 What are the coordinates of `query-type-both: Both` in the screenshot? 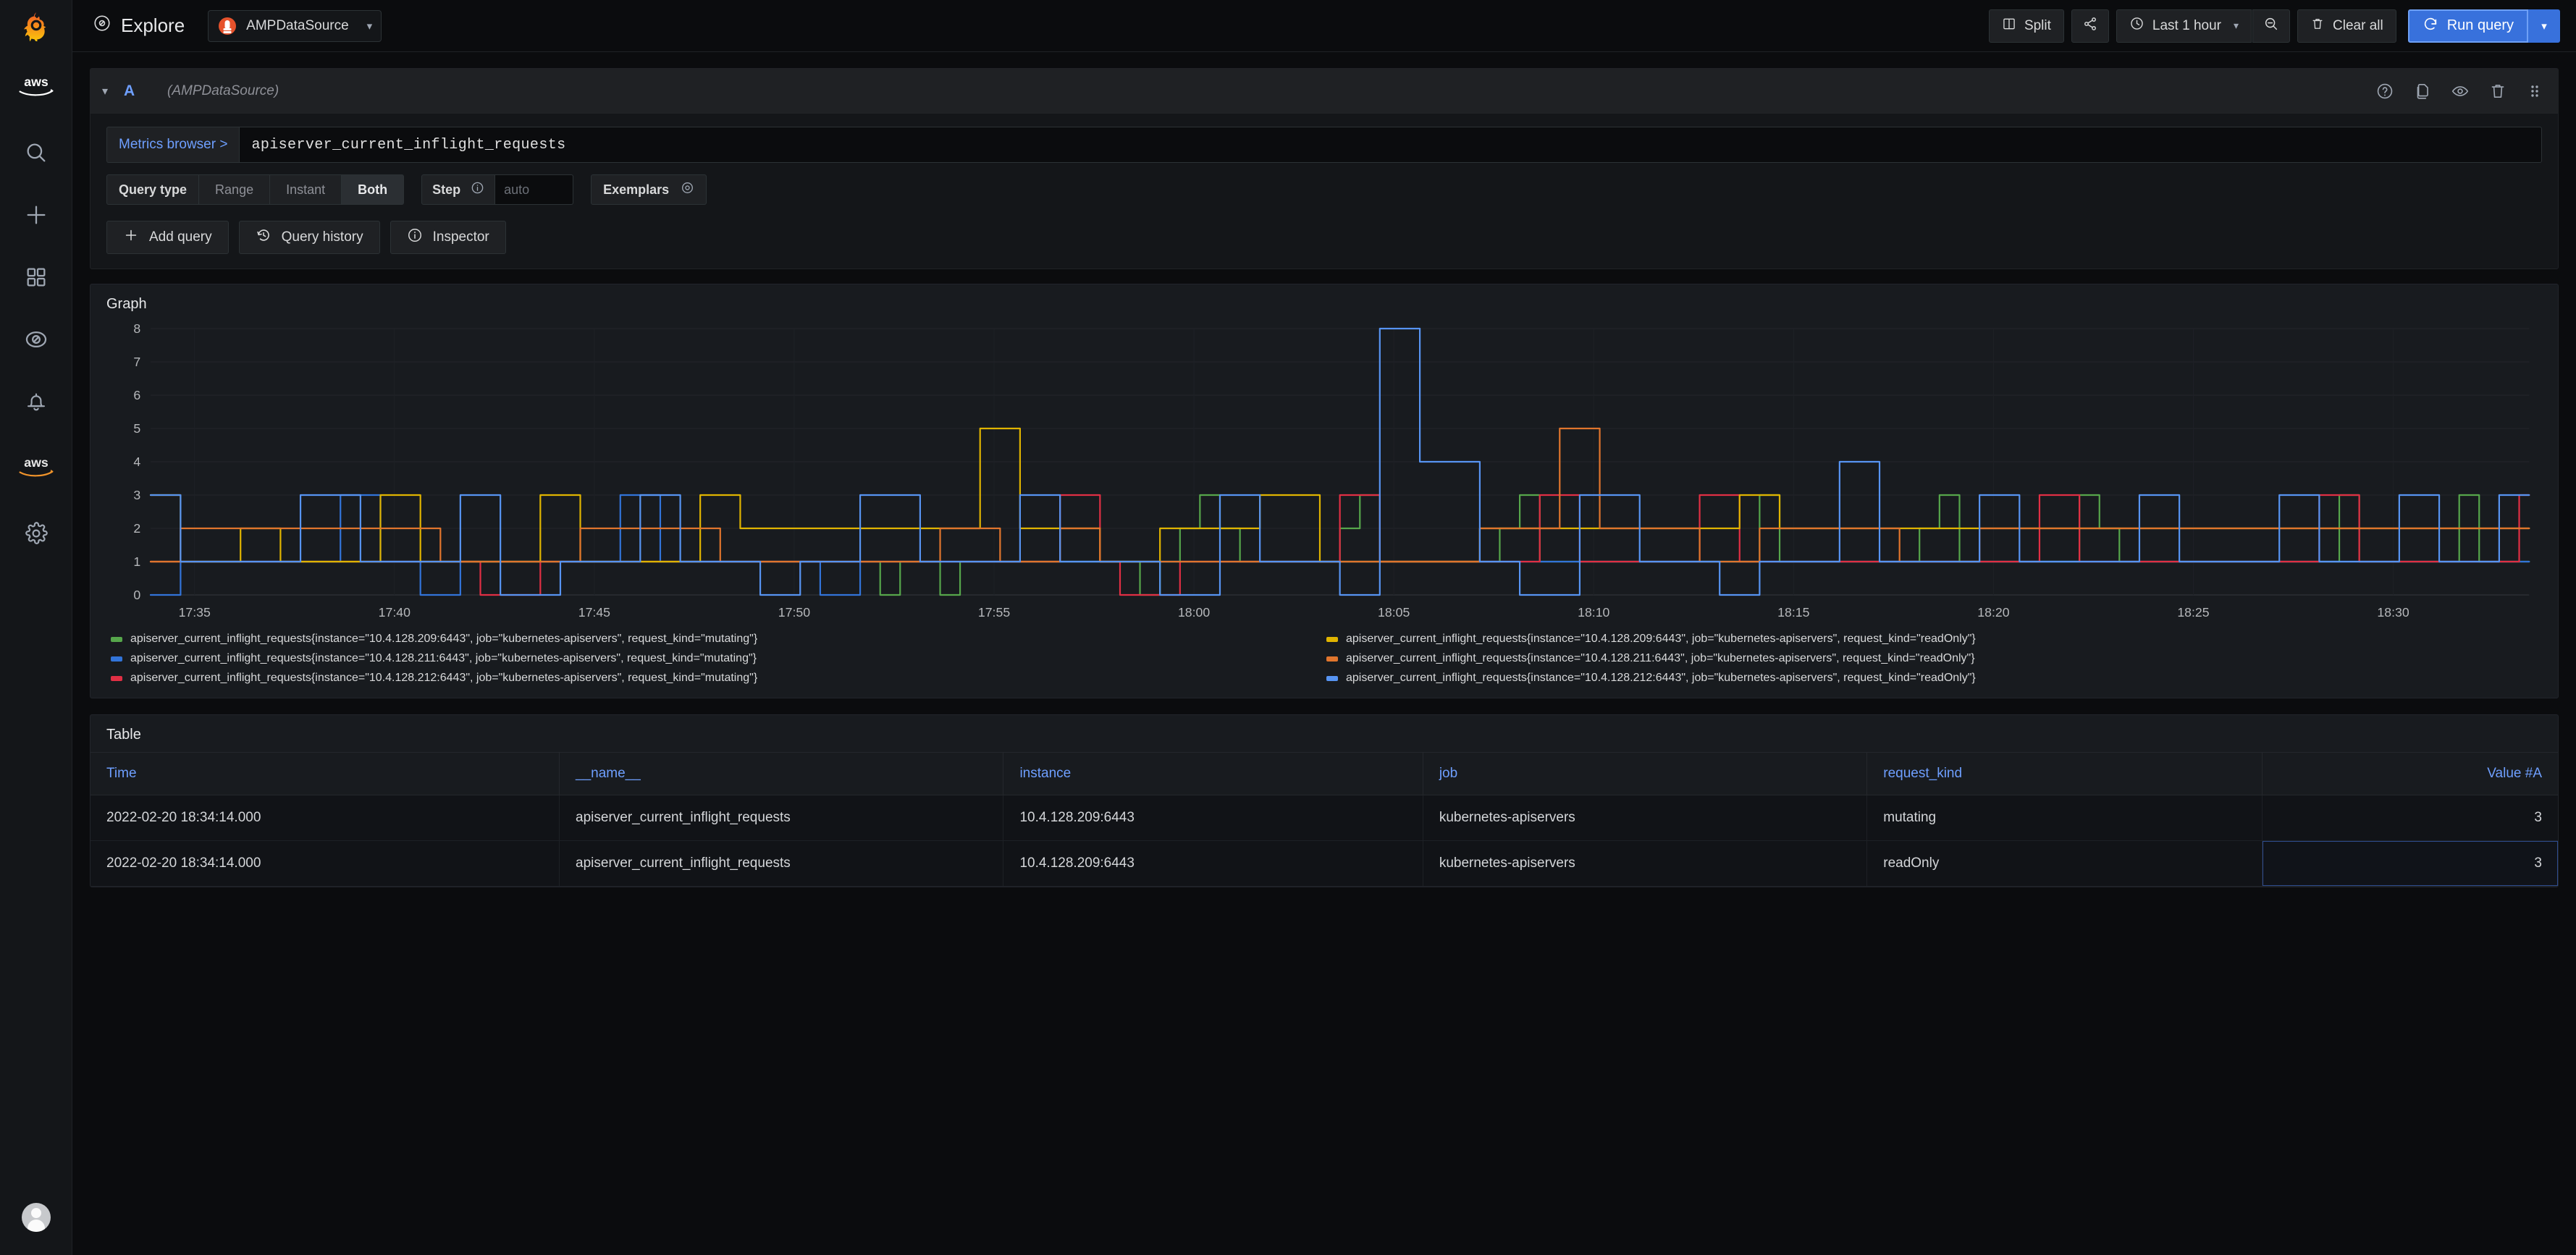 It's located at (373, 189).